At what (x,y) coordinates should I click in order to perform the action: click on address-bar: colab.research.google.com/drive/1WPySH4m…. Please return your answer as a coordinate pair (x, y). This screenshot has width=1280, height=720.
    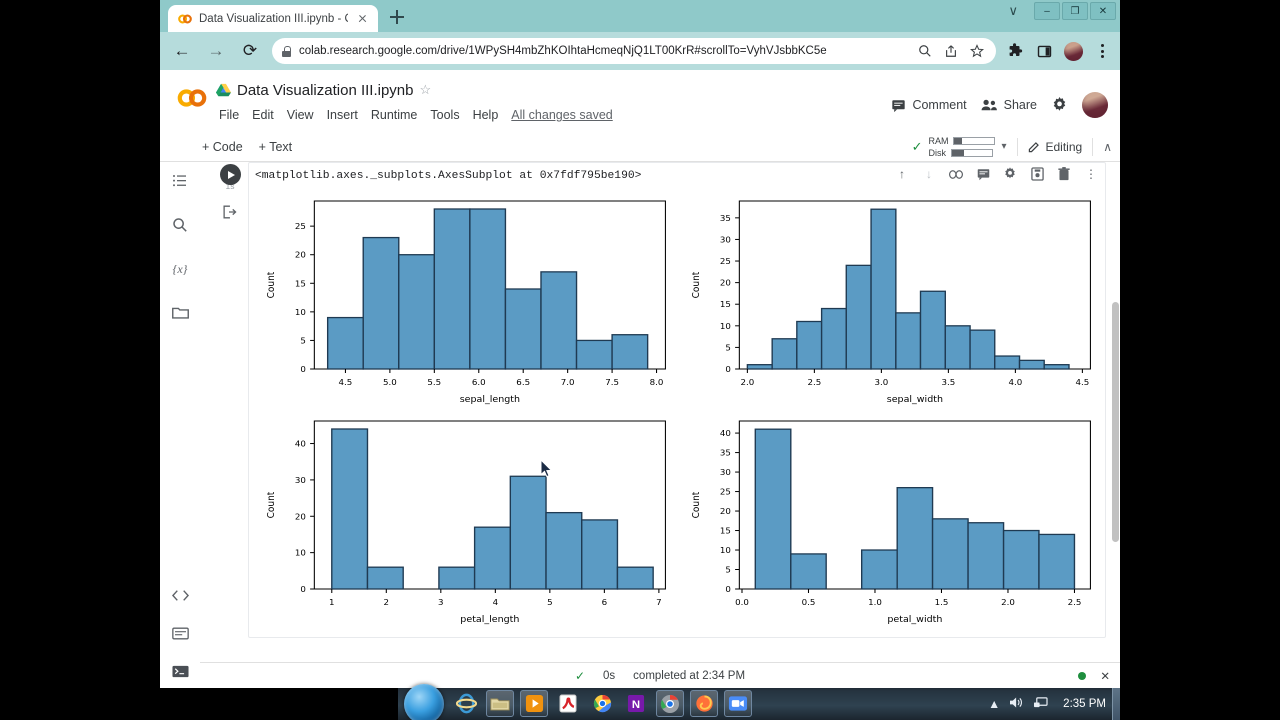
    Looking at the image, I should click on (634, 51).